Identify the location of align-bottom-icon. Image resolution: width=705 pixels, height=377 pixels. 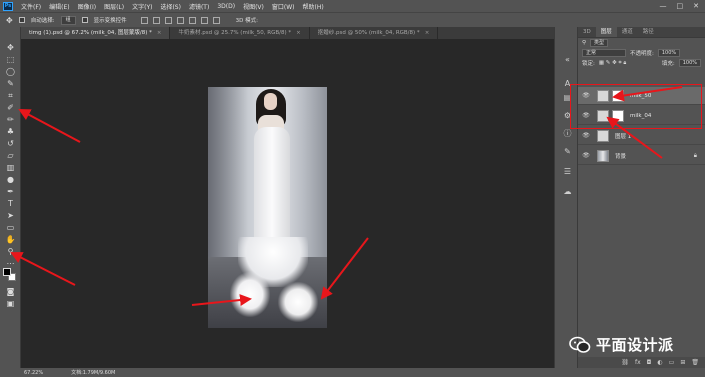
(168, 20).